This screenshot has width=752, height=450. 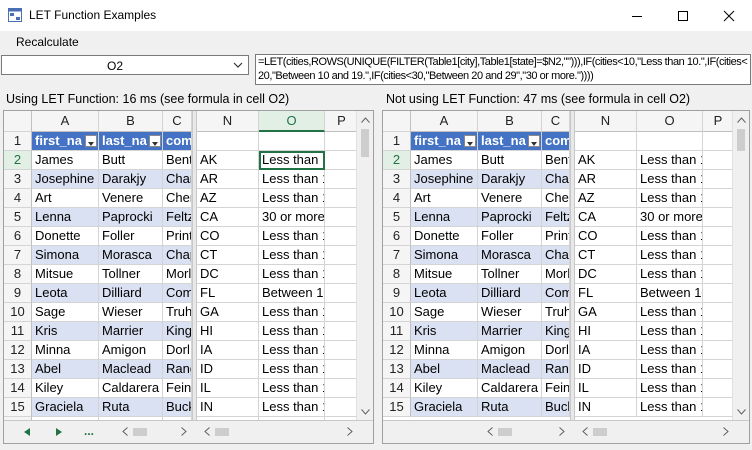 I want to click on table-cell: Sage, so click(x=444, y=312).